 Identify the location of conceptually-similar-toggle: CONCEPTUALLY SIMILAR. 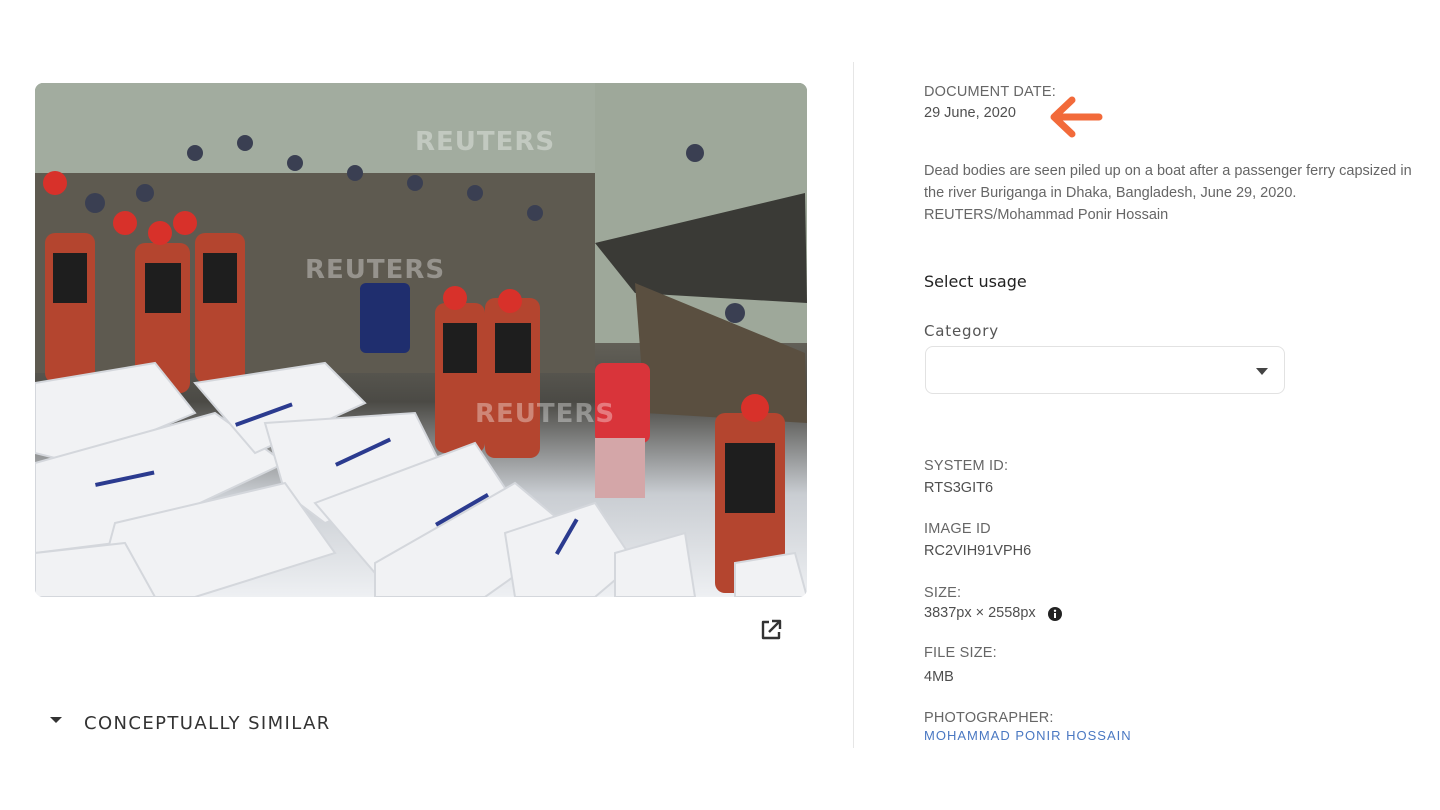
(190, 723).